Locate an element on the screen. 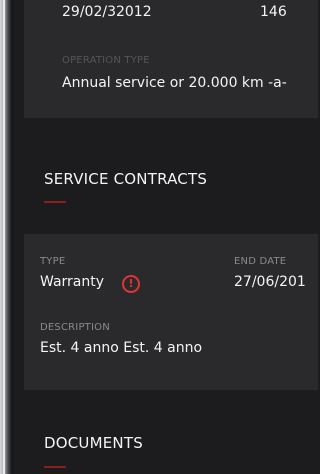  service-contracts-accent is located at coordinates (55, 202).